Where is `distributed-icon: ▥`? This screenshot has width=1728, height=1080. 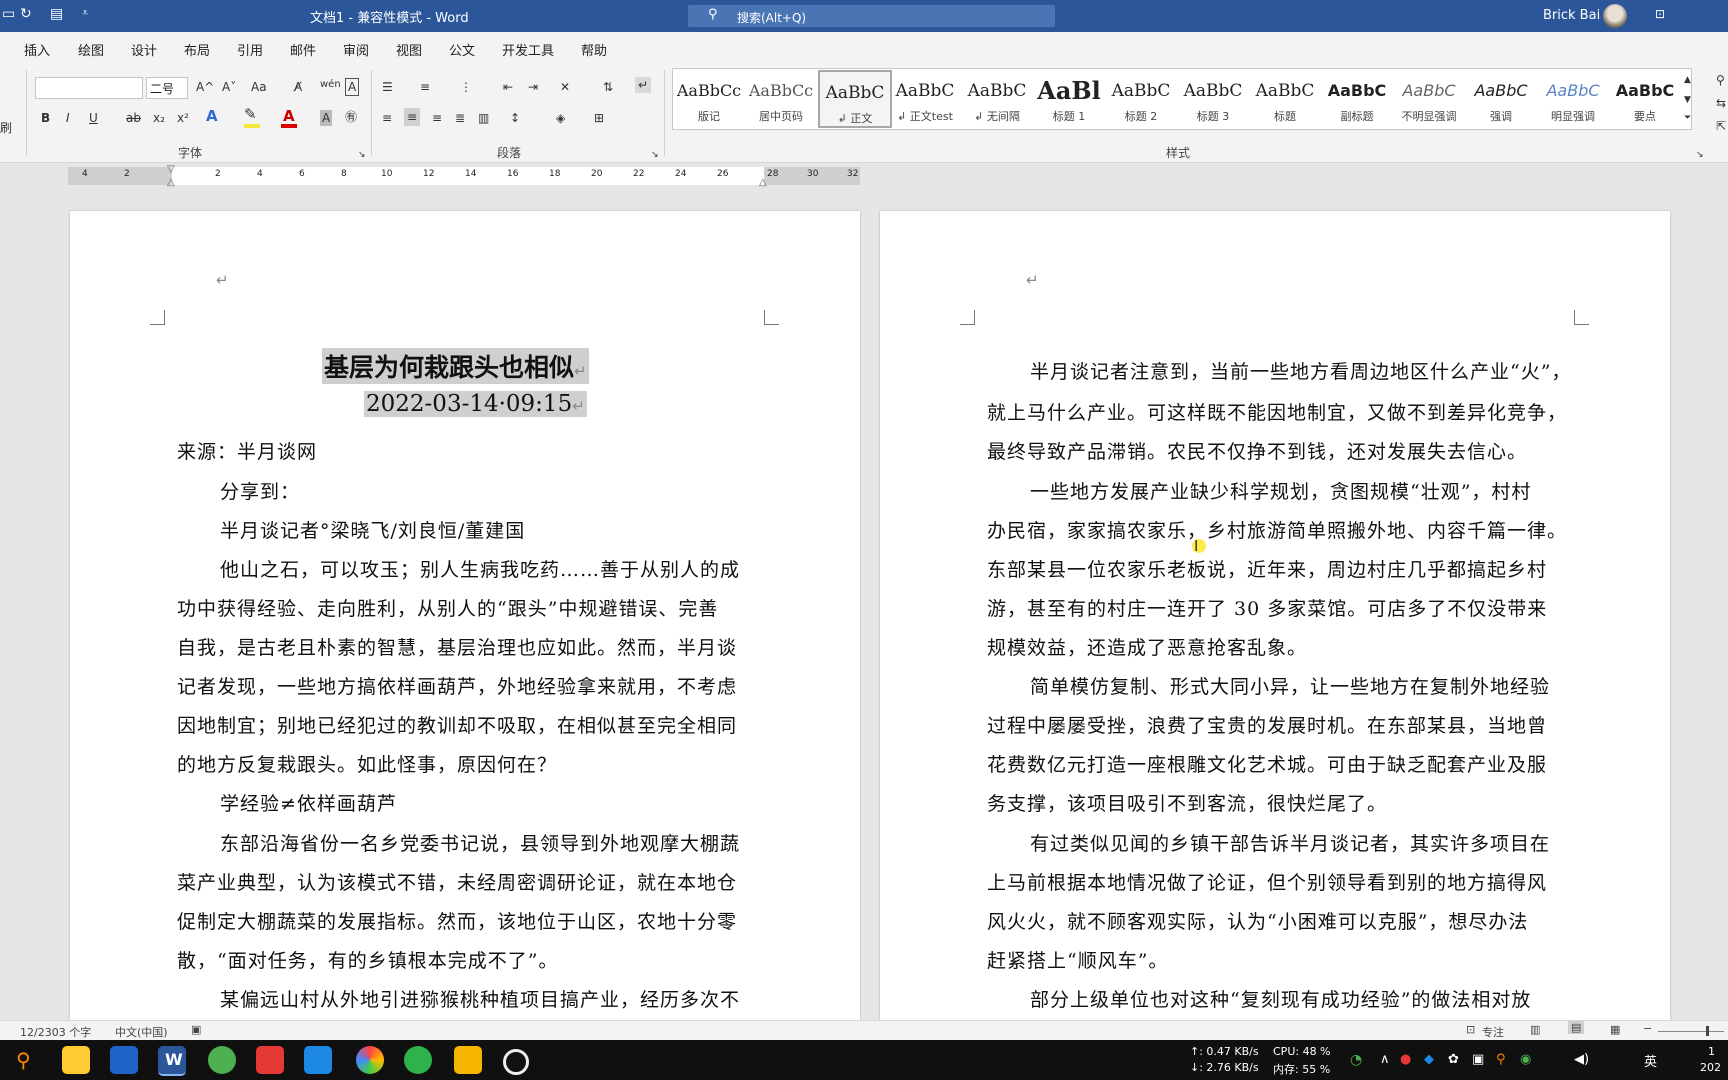
distributed-icon: ▥ is located at coordinates (483, 118).